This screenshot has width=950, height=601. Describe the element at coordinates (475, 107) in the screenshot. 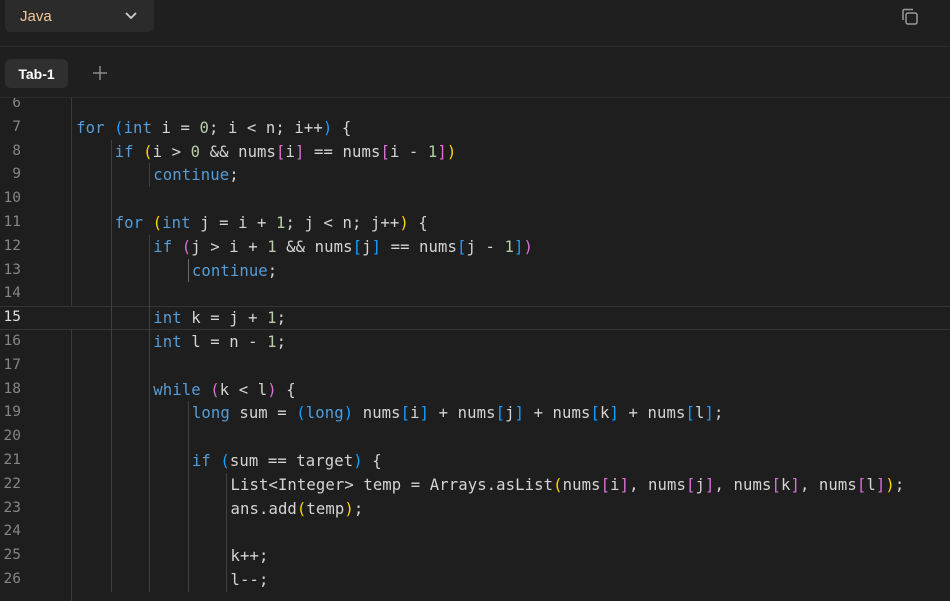

I see `code-line: 6` at that location.